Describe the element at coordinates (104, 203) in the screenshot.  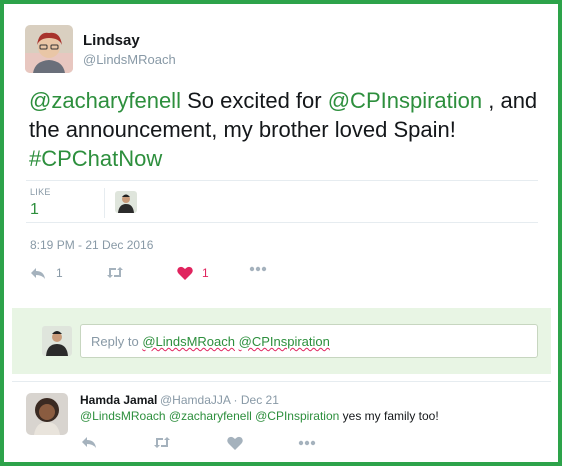
I see `stats-divider` at that location.